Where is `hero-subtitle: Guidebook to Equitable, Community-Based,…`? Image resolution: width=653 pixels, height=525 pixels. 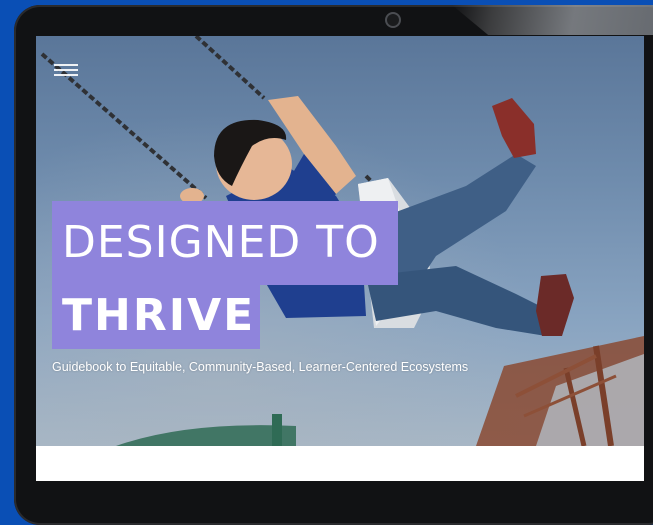 hero-subtitle: Guidebook to Equitable, Community-Based,… is located at coordinates (260, 367).